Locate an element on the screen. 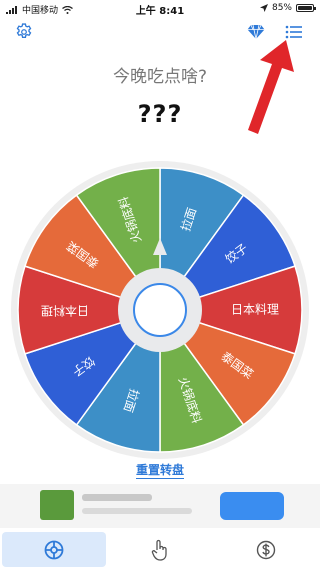 This screenshot has width=320, height=569. tab-wheel is located at coordinates (54, 549).